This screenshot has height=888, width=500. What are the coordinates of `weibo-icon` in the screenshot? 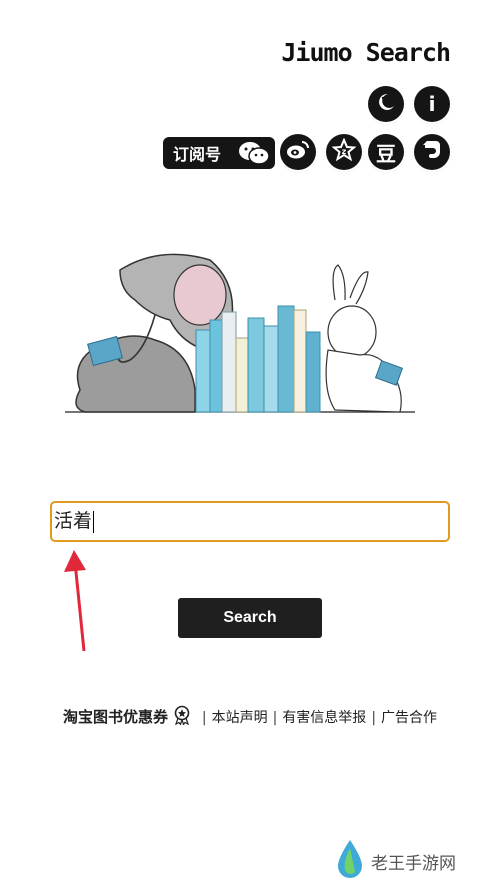 It's located at (298, 152).